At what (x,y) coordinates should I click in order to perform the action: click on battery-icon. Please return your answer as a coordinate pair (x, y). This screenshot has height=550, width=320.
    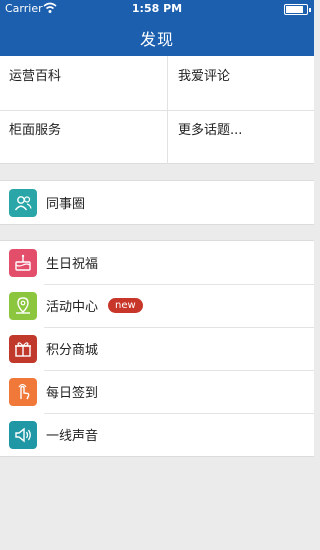
    Looking at the image, I should click on (297, 9).